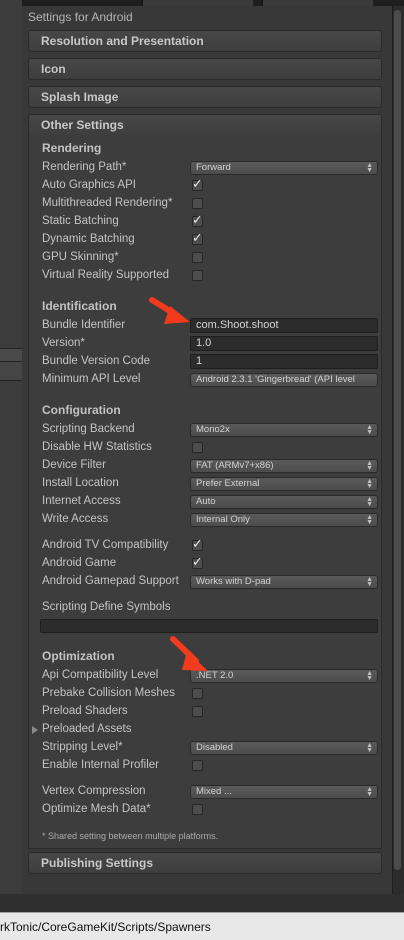  I want to click on minimum-api-level-value: Android 2.3.1 'Gingerbread' (API level, so click(275, 379).